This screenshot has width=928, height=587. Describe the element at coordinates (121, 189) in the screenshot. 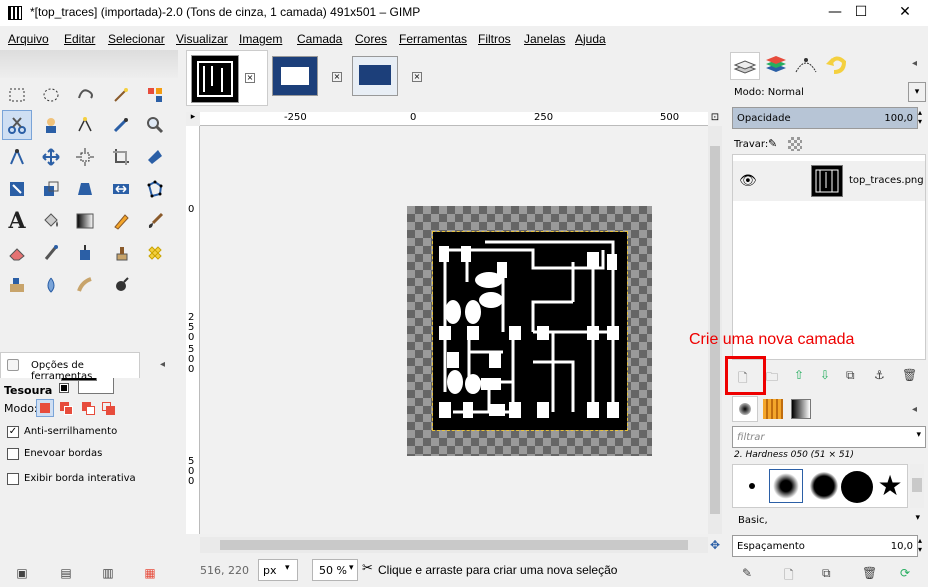

I see `flip-tool-icon` at that location.